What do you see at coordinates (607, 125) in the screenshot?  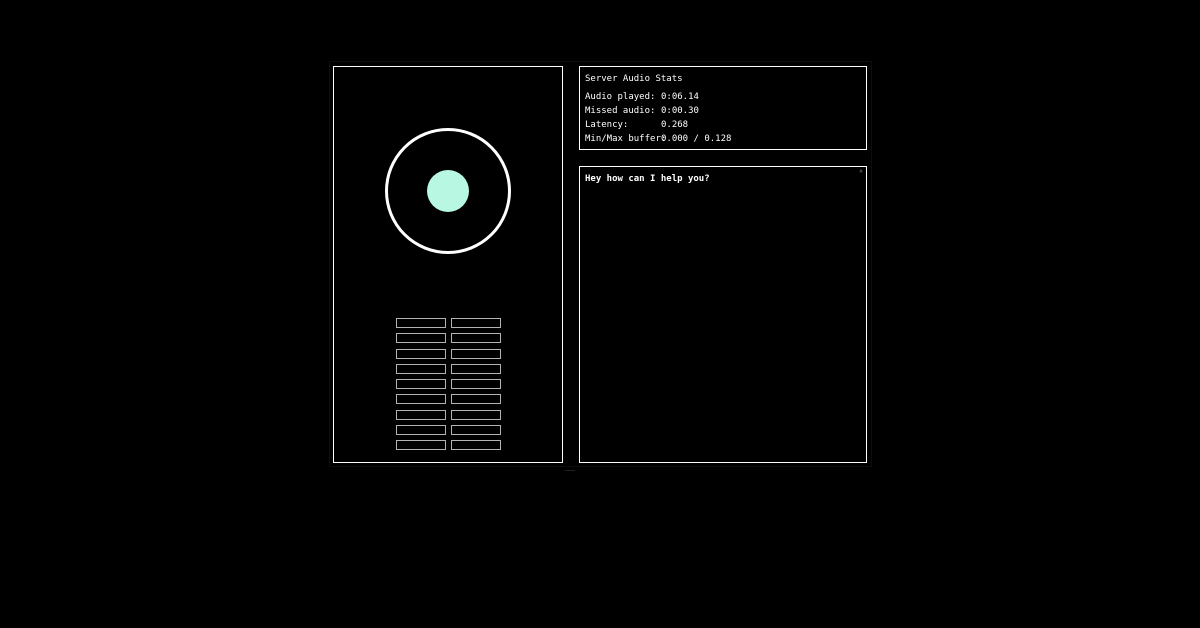 I see `stat-label: Latency:` at bounding box center [607, 125].